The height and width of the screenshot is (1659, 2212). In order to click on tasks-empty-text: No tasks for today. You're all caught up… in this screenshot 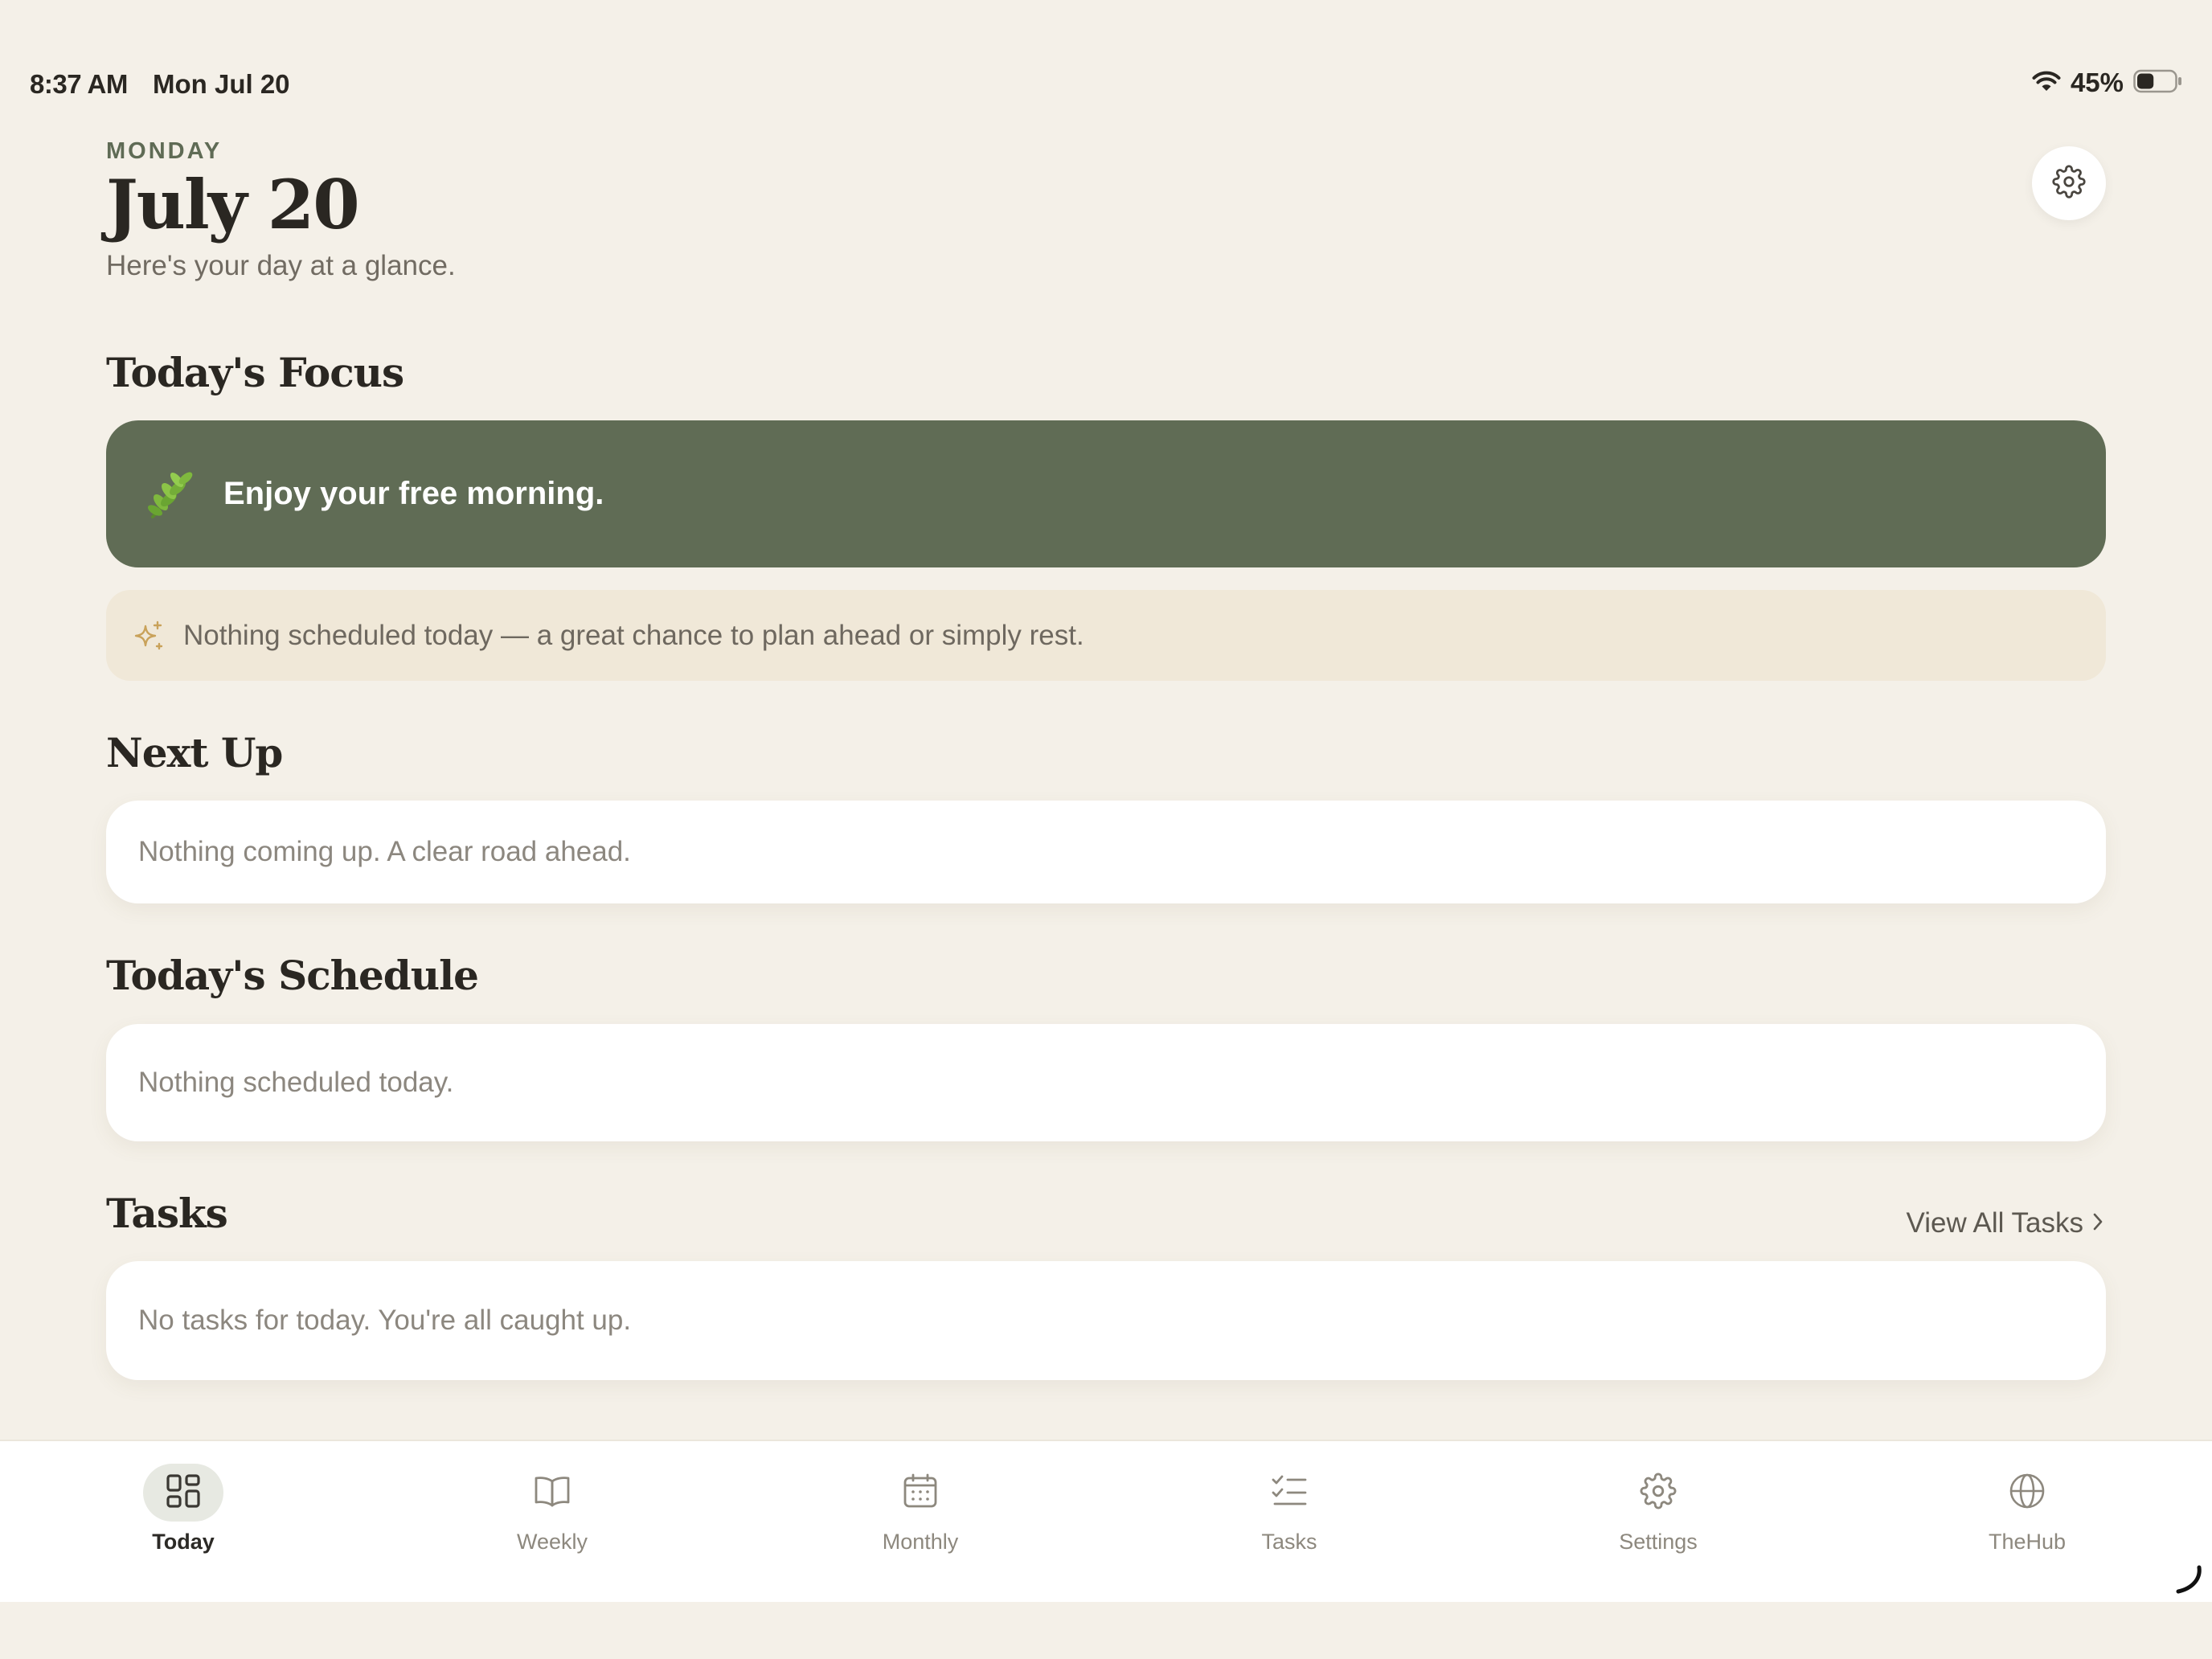, I will do `click(385, 1320)`.